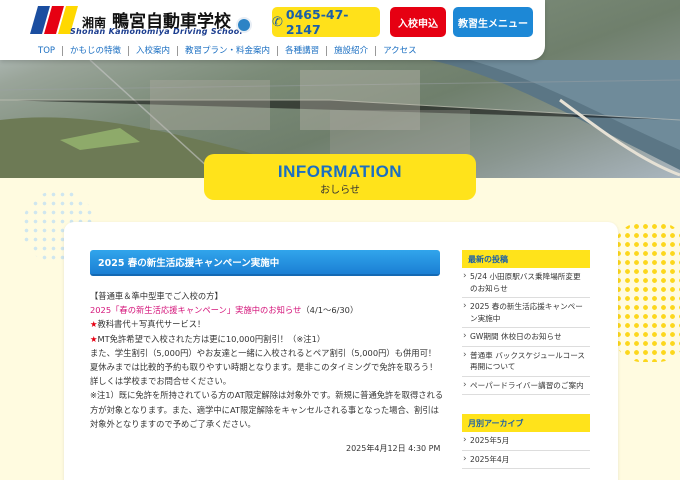 Image resolution: width=680 pixels, height=480 pixels. I want to click on recent-post-item: GW期間 休校日のお知らせ, so click(526, 337).